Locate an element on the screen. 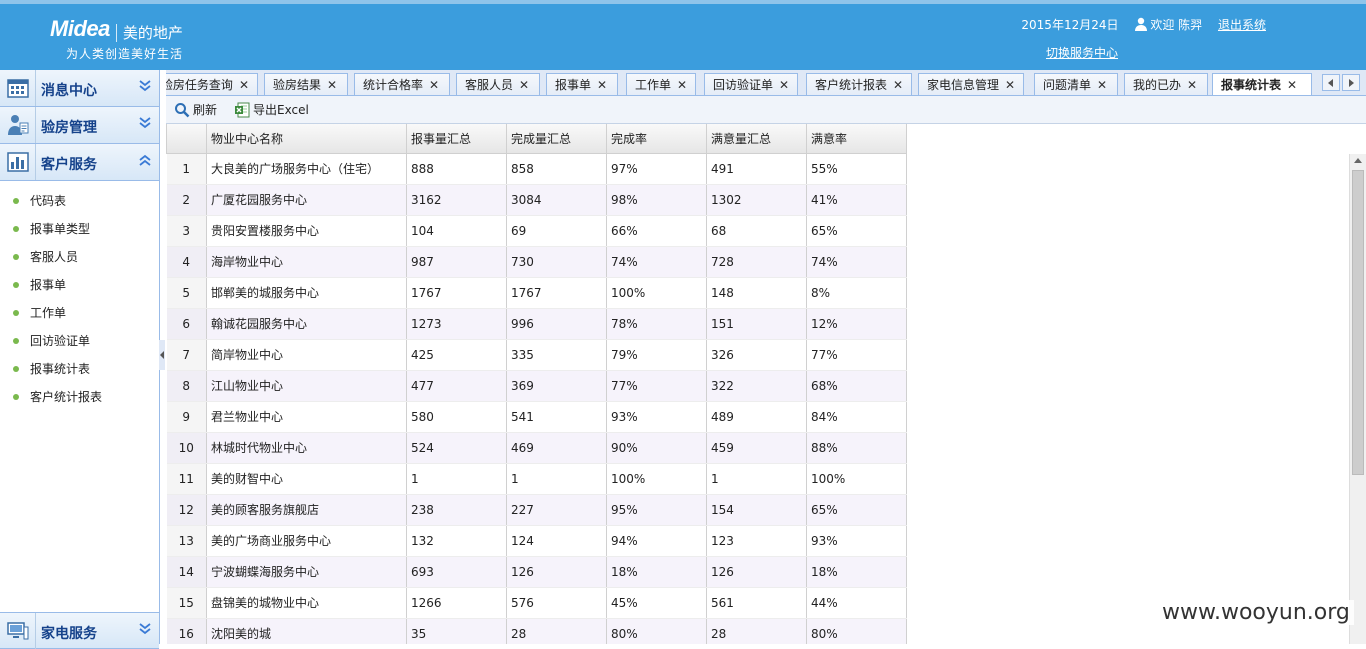  sidebar-group-appliance: 家电服务 is located at coordinates (79, 630).